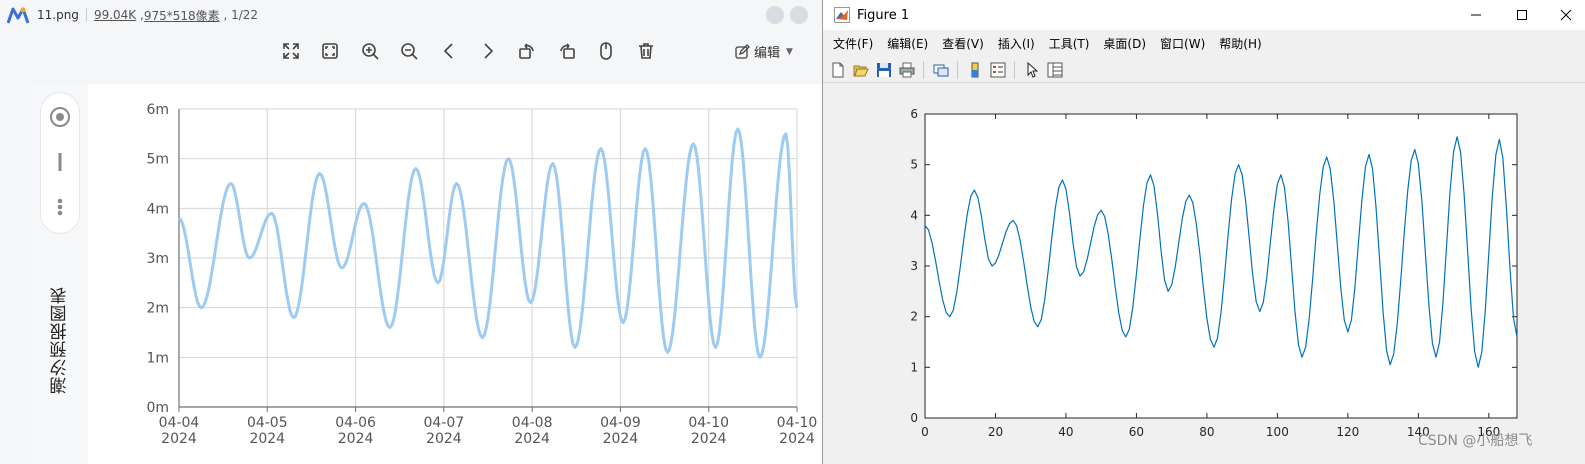  I want to click on fit-icon, so click(330, 51).